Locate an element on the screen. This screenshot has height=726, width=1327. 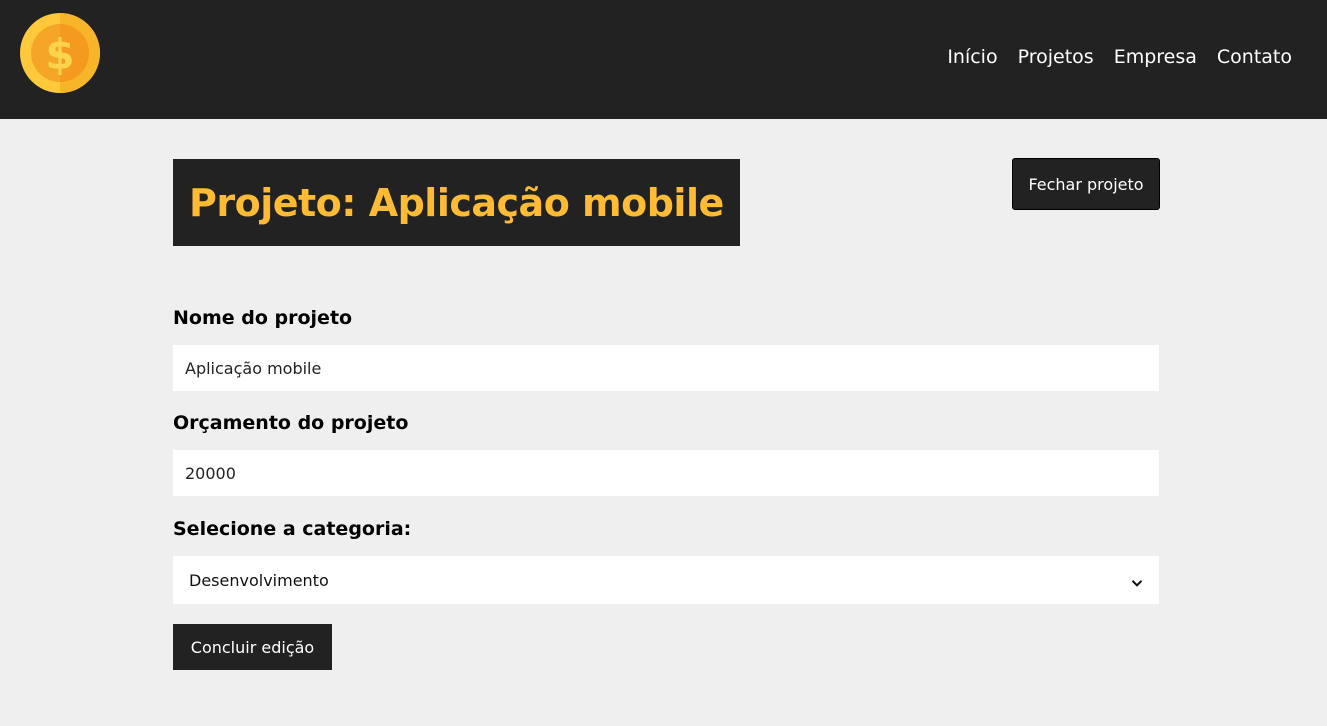
category-select: Desenvolvimento is located at coordinates (666, 580).